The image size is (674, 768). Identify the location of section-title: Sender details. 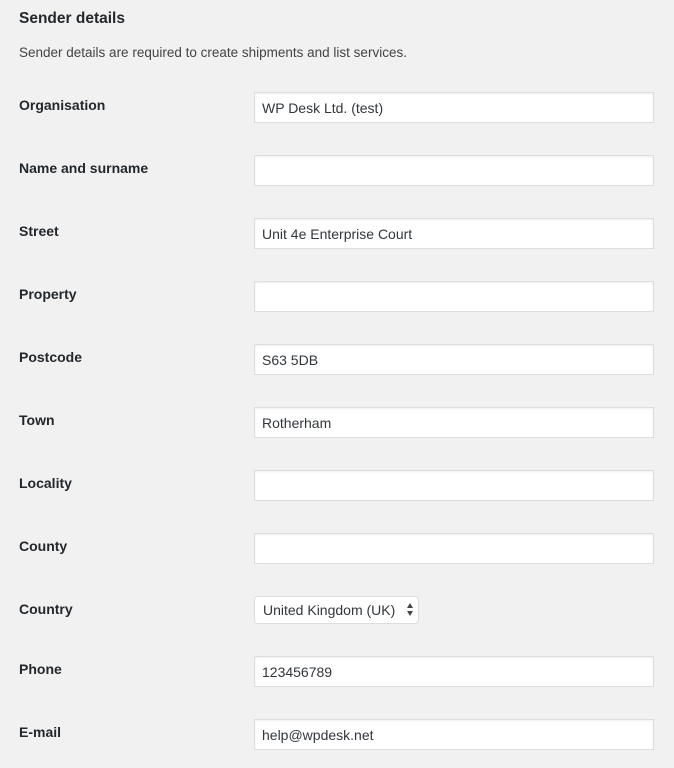
(72, 18).